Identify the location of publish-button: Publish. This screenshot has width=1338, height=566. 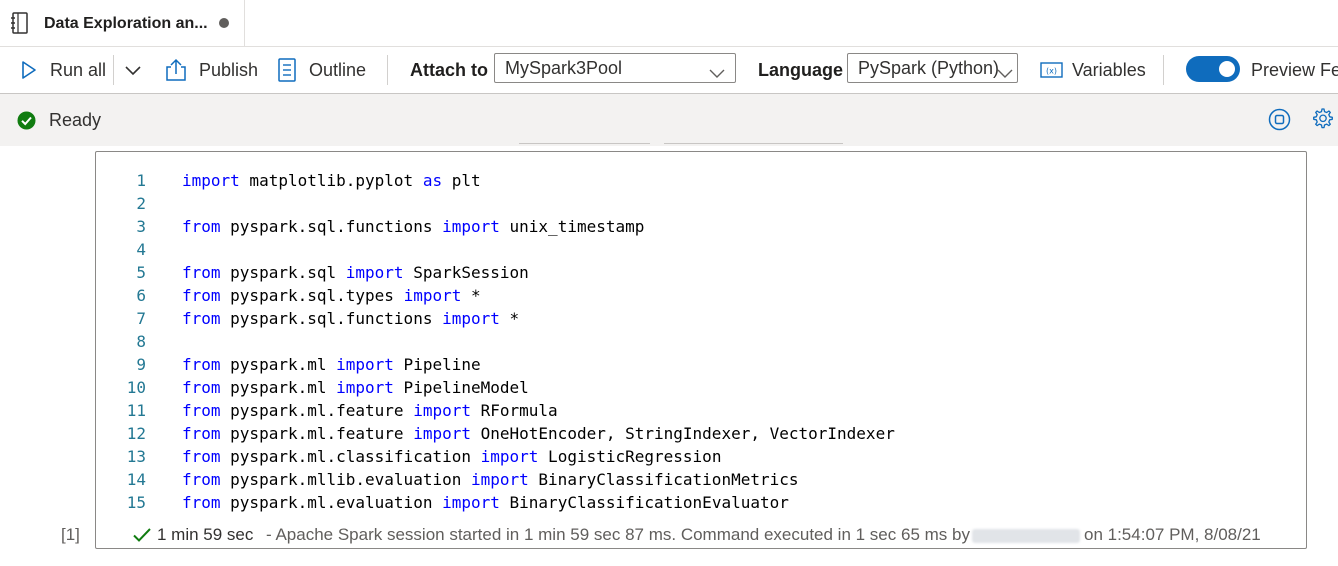
(211, 70).